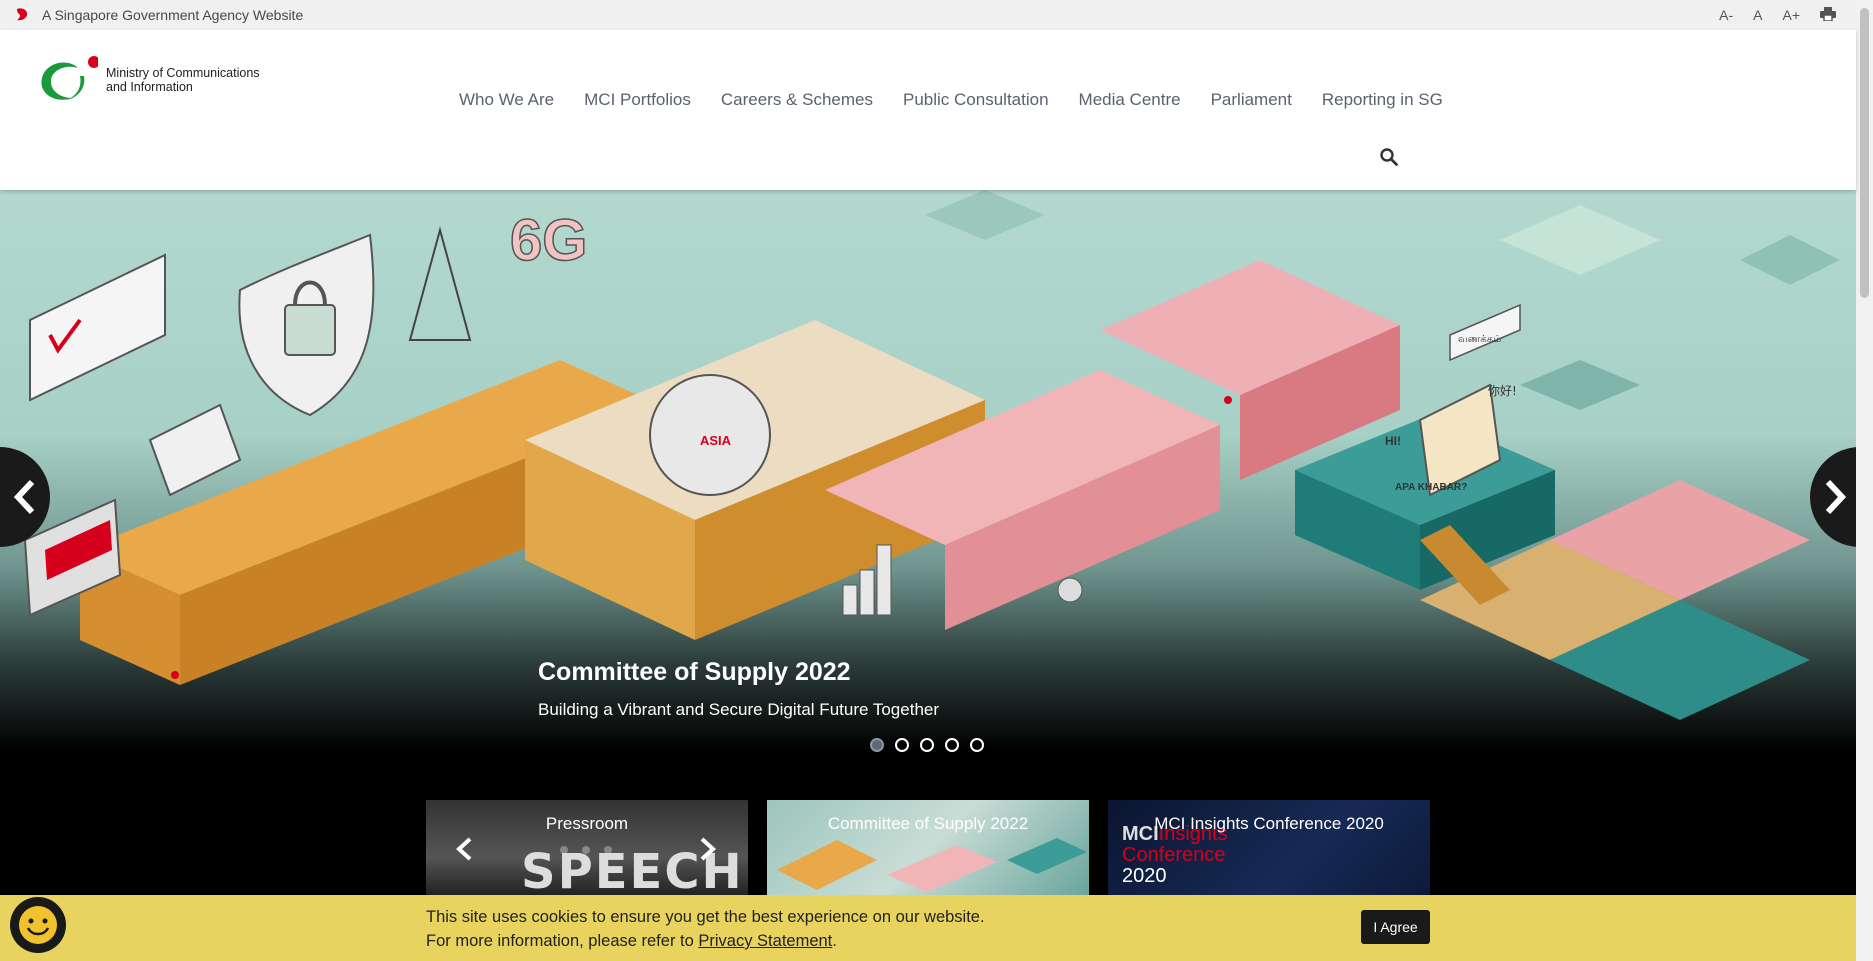 This screenshot has width=1873, height=961. I want to click on carousel-indicators, so click(927, 745).